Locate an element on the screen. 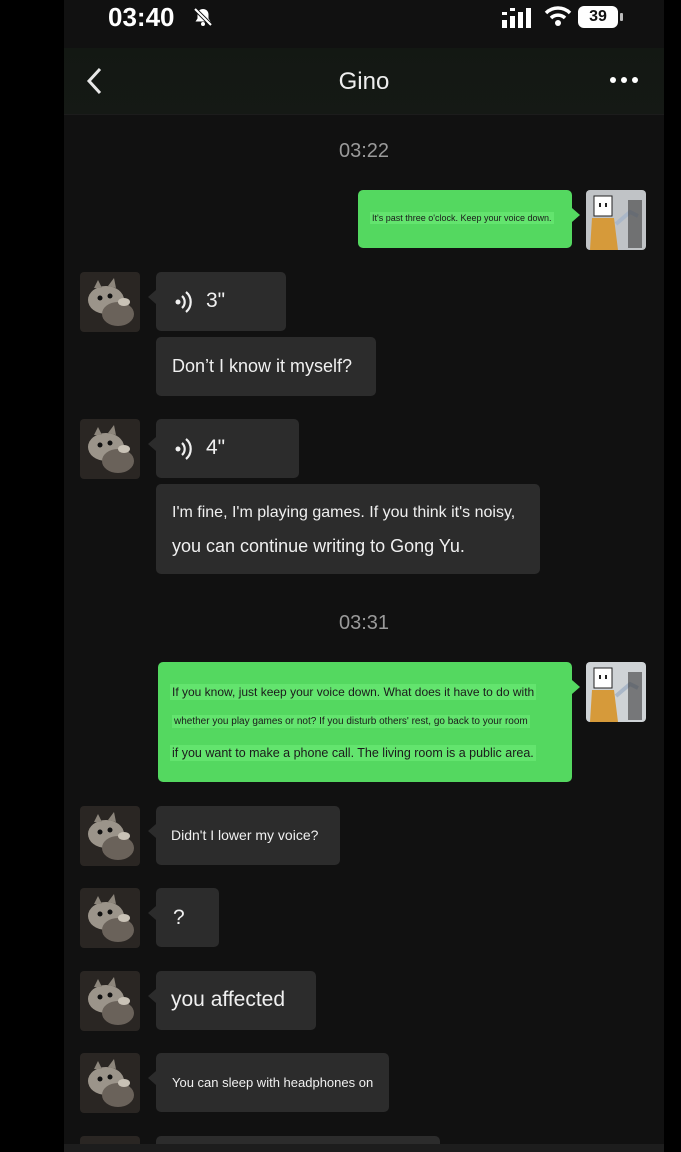  voice-message: 3" is located at coordinates (217, 301).